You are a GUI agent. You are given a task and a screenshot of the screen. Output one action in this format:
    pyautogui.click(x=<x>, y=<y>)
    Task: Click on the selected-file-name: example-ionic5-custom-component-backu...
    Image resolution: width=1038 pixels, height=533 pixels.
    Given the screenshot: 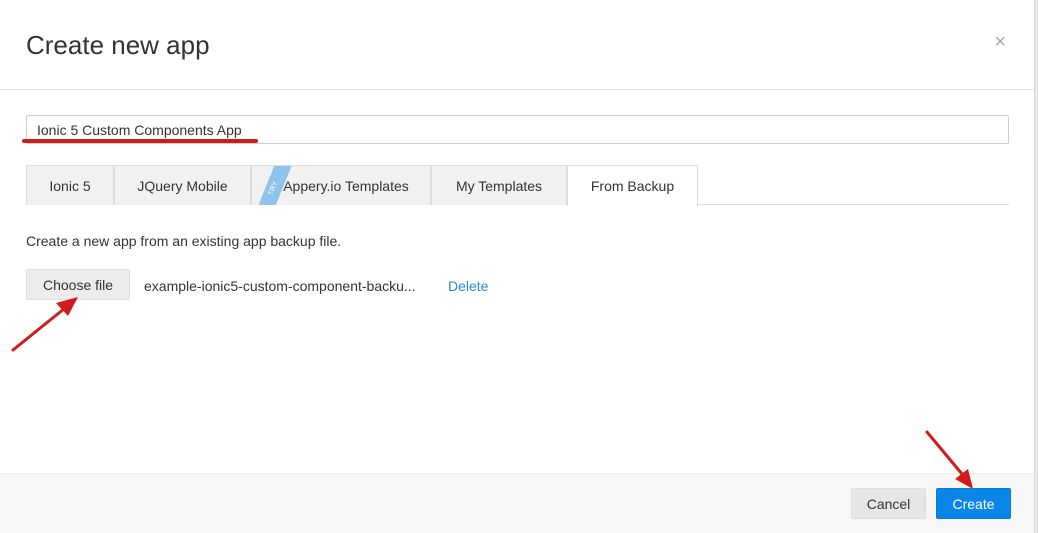 What is the action you would take?
    pyautogui.click(x=280, y=286)
    